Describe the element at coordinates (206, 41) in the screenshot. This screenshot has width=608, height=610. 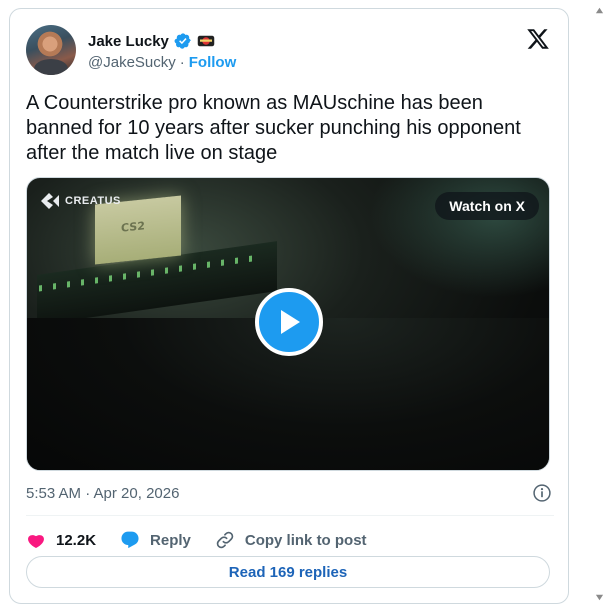
I see `badge-icon` at that location.